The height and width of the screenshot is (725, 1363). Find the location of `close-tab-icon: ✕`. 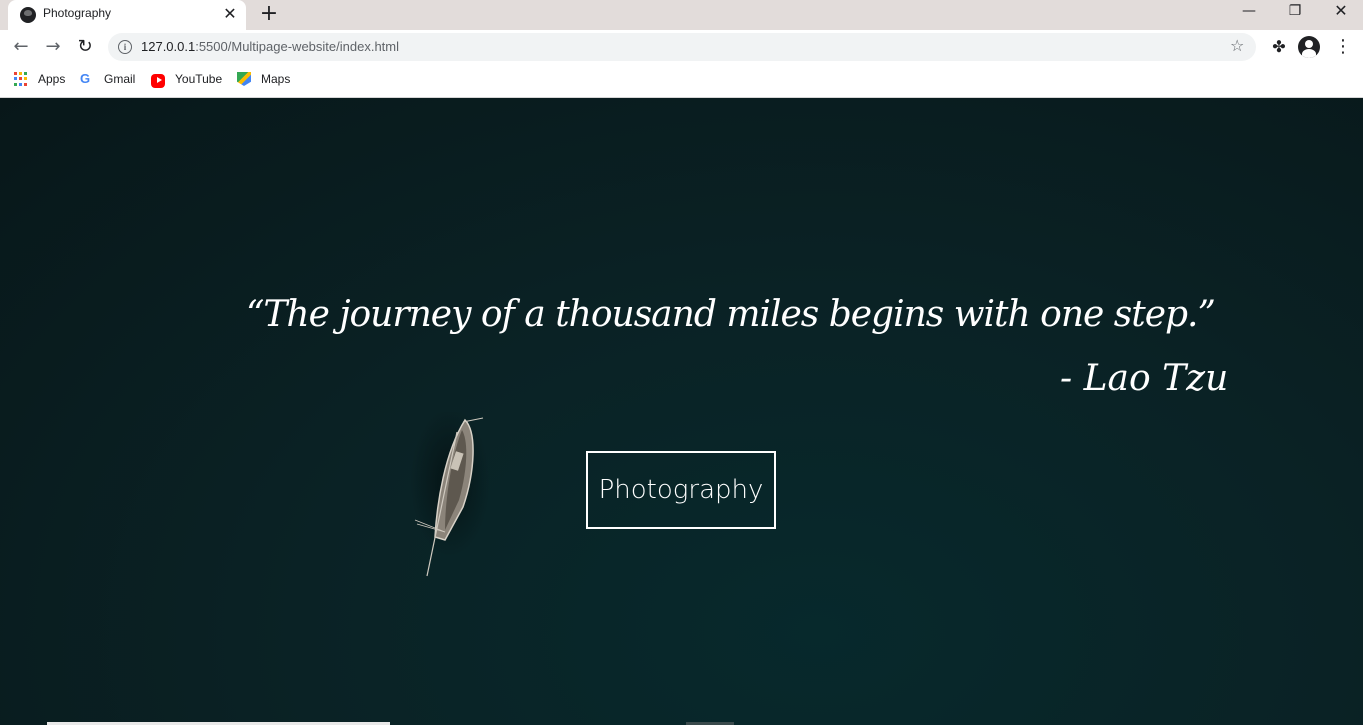

close-tab-icon: ✕ is located at coordinates (230, 14).